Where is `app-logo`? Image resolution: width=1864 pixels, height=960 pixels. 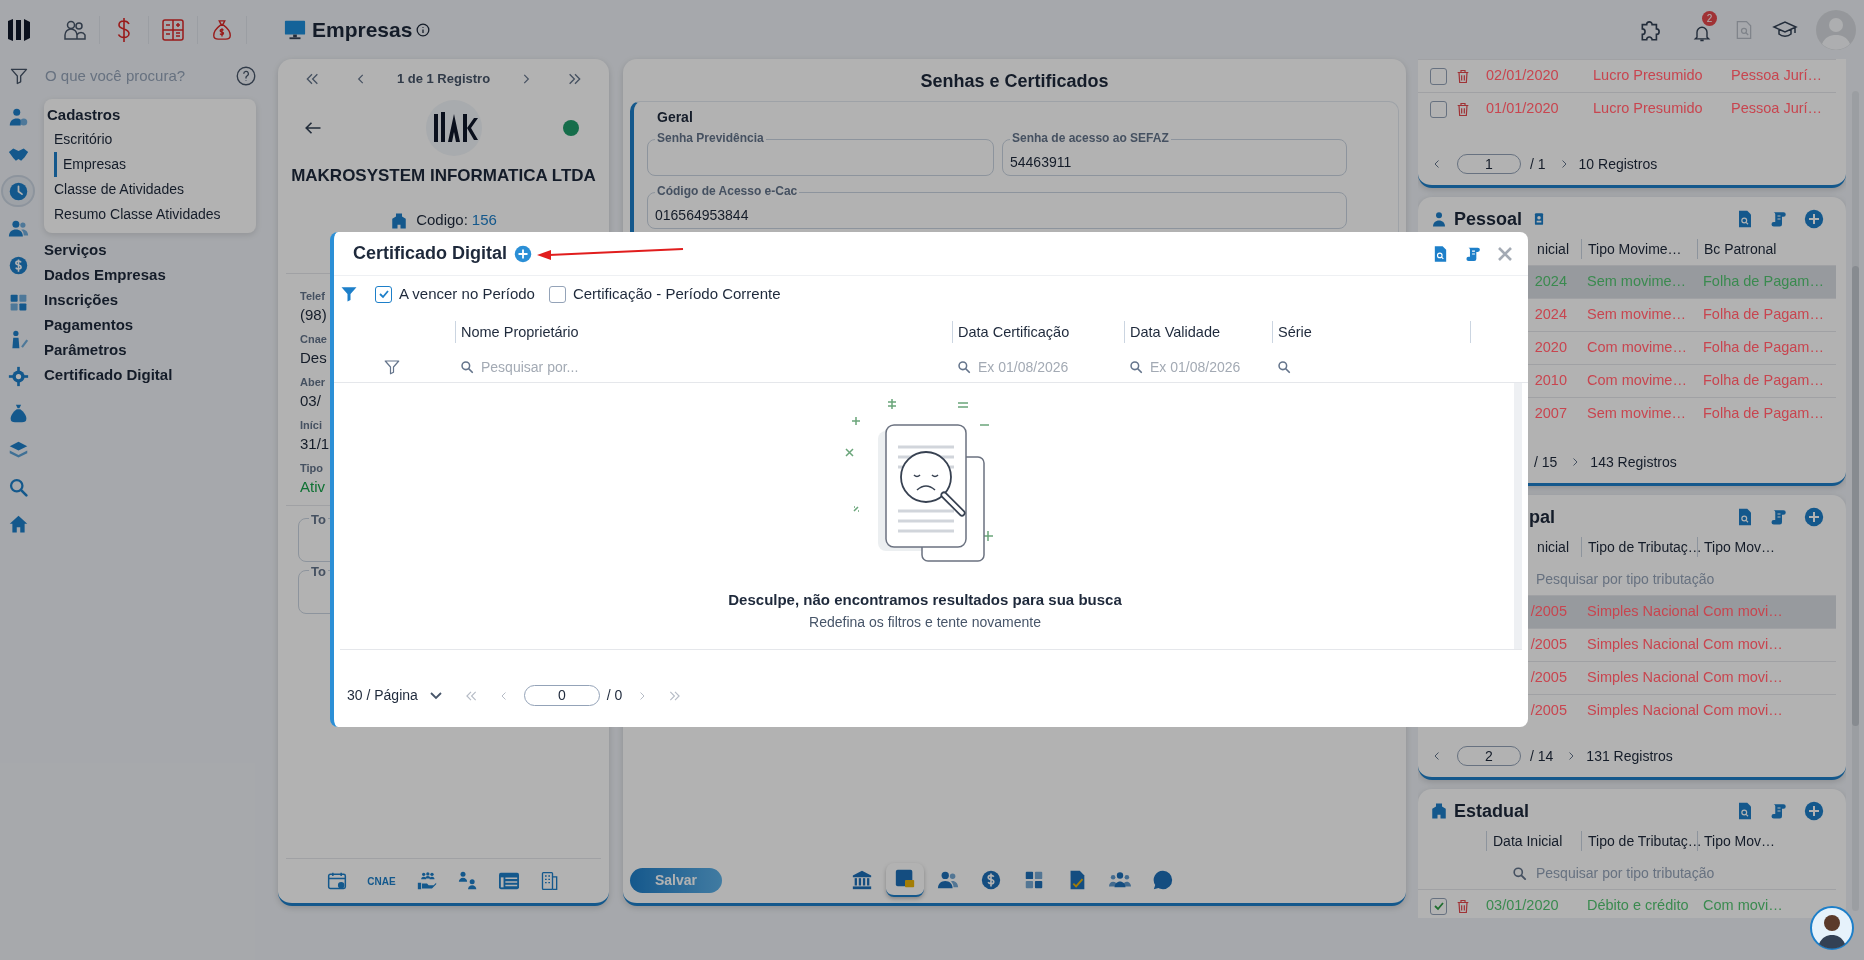 app-logo is located at coordinates (19, 29).